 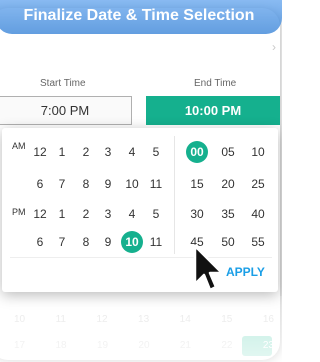 I want to click on start-time-label: Start Time, so click(x=63, y=83).